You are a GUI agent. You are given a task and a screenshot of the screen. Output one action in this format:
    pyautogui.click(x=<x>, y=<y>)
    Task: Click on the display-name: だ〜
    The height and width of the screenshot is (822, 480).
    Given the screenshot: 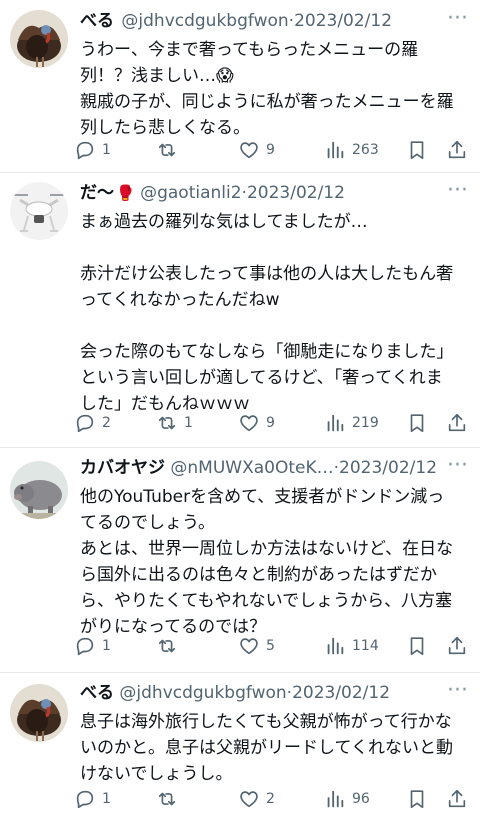 What is the action you would take?
    pyautogui.click(x=97, y=193)
    